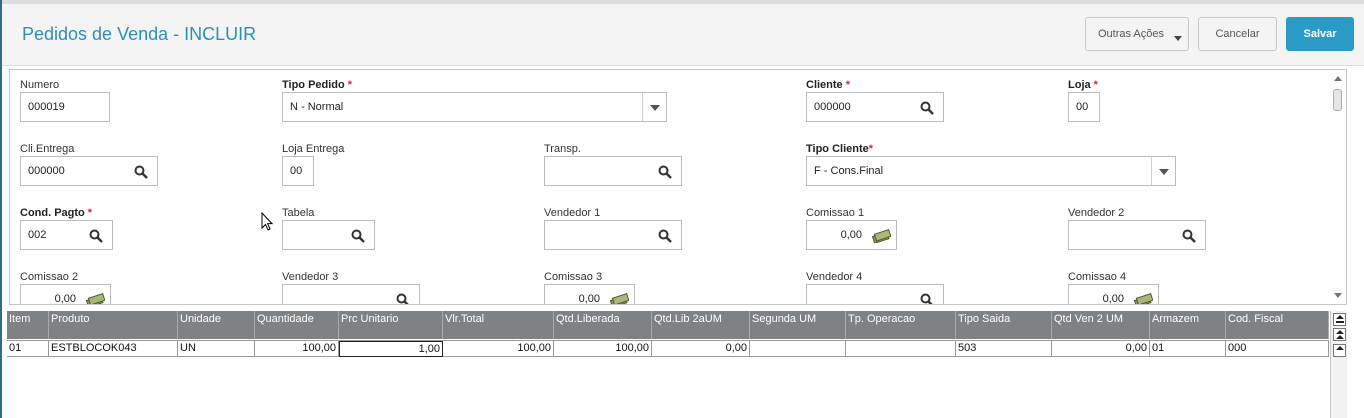  Describe the element at coordinates (65, 107) in the screenshot. I see `numero-input: 000019` at that location.